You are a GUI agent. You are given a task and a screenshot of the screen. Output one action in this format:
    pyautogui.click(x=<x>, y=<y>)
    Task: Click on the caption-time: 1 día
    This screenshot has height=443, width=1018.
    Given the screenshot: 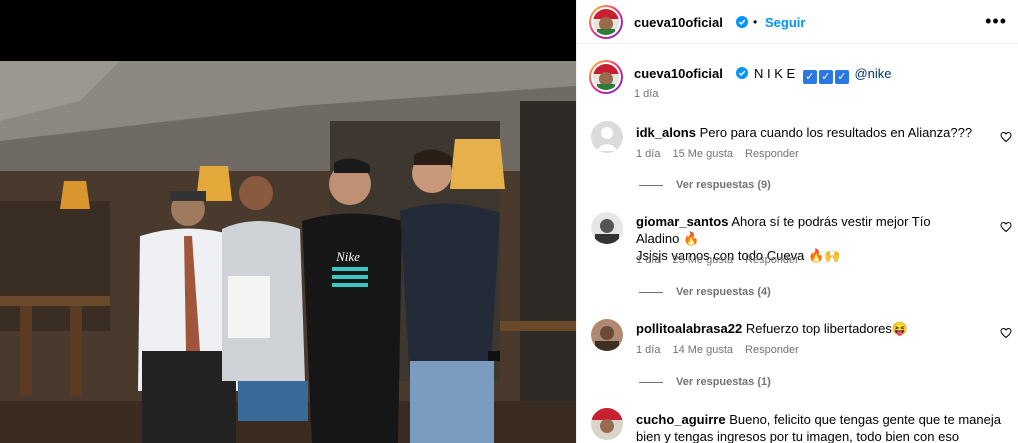 What is the action you would take?
    pyautogui.click(x=646, y=94)
    